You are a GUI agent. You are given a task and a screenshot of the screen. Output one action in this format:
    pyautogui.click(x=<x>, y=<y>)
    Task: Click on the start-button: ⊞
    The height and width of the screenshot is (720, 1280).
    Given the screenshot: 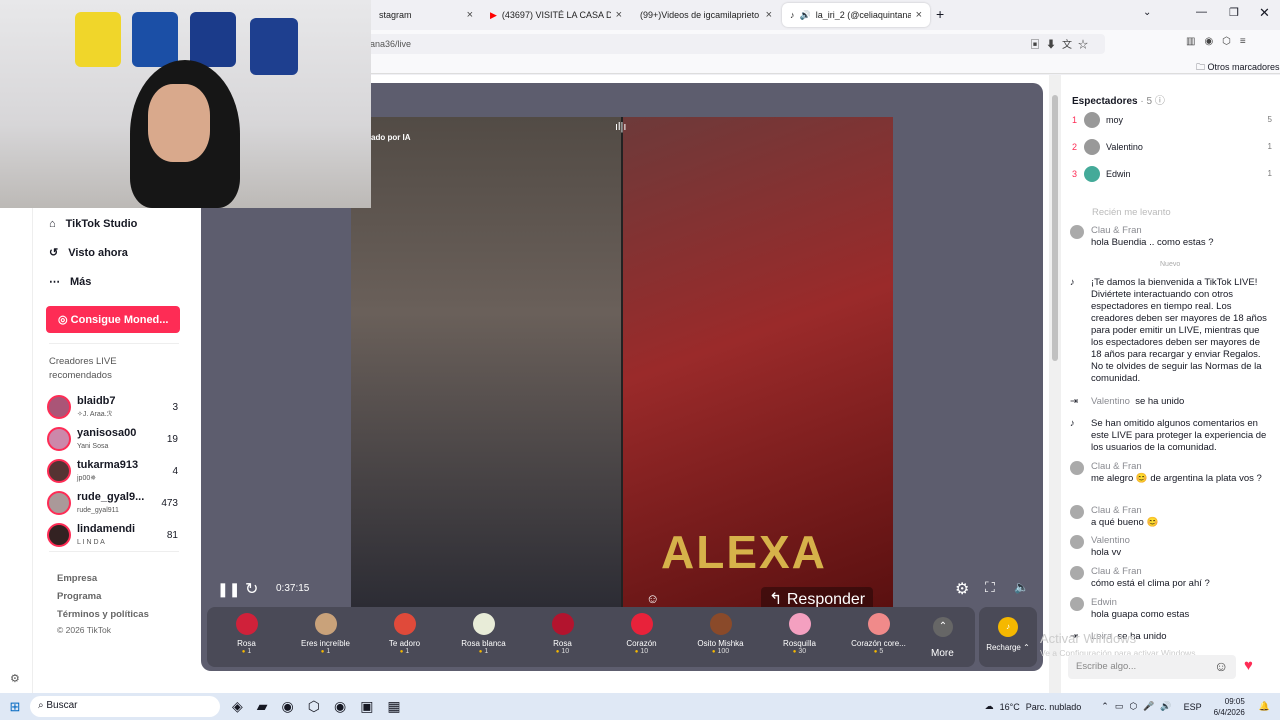 What is the action you would take?
    pyautogui.click(x=15, y=707)
    